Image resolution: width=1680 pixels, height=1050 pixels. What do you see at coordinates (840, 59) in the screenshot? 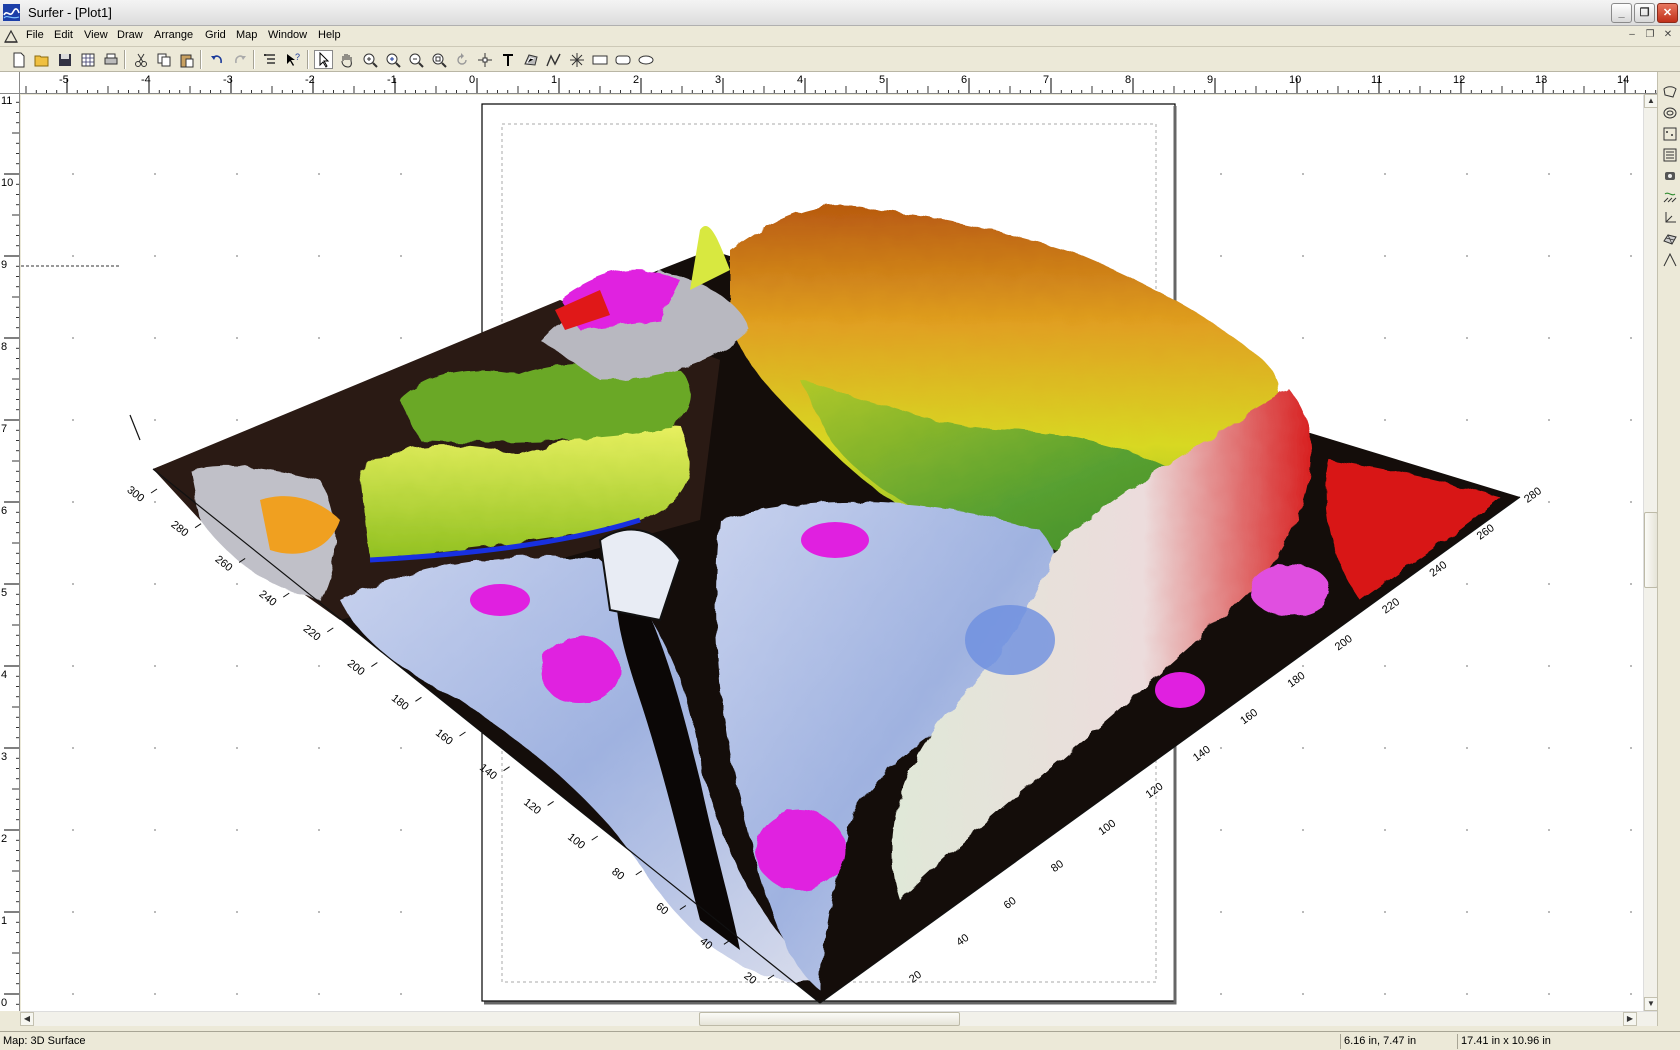
I see `main-toolbar: ?` at bounding box center [840, 59].